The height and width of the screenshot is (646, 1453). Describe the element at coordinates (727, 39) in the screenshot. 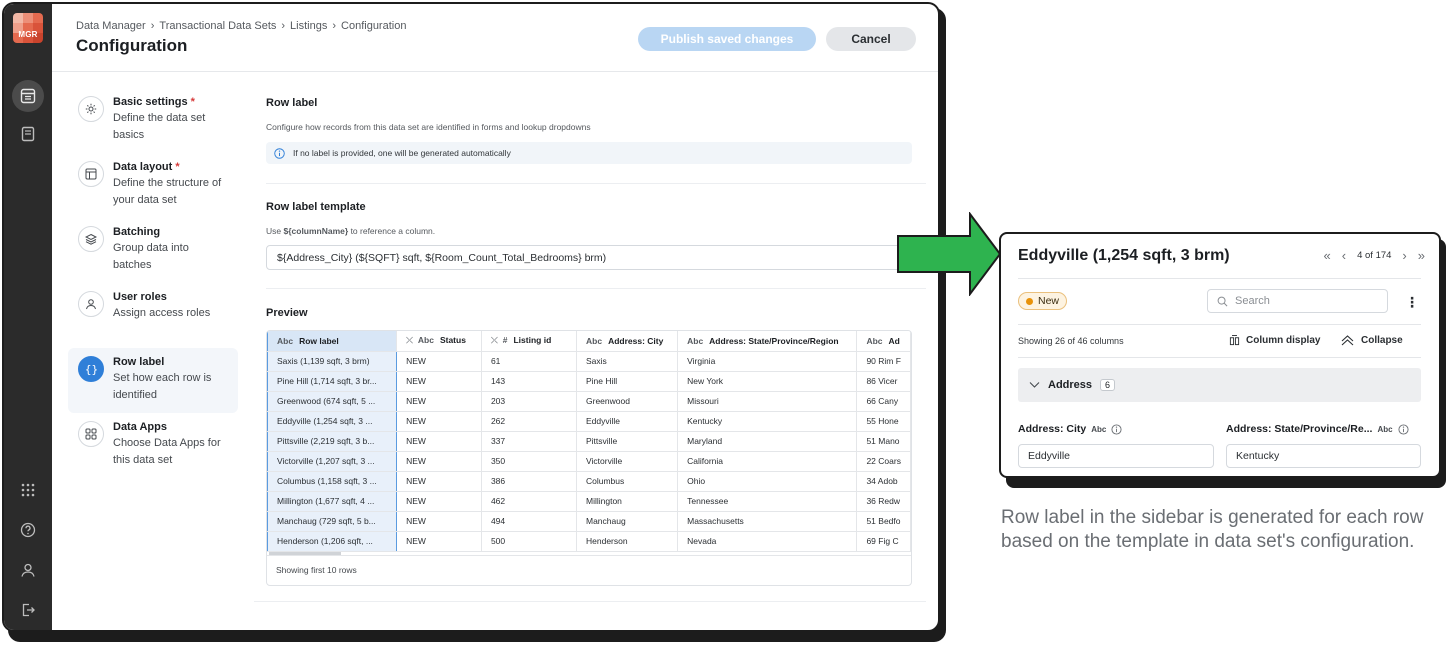

I see `publish-button: Publish saved changes` at that location.